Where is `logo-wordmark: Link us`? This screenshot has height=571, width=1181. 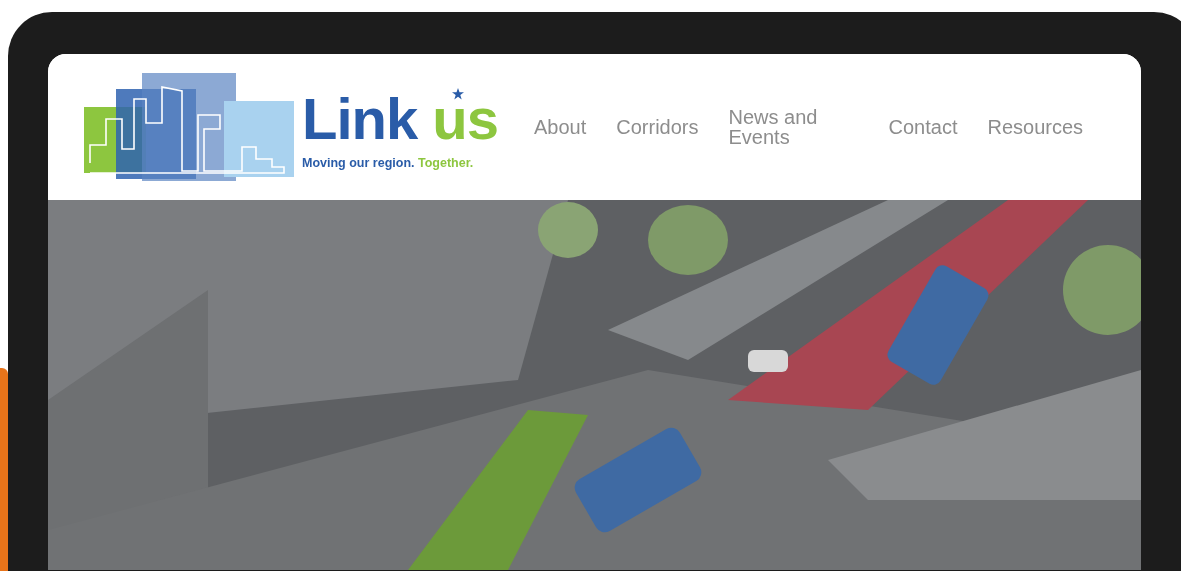
logo-wordmark: Link us is located at coordinates (400, 119).